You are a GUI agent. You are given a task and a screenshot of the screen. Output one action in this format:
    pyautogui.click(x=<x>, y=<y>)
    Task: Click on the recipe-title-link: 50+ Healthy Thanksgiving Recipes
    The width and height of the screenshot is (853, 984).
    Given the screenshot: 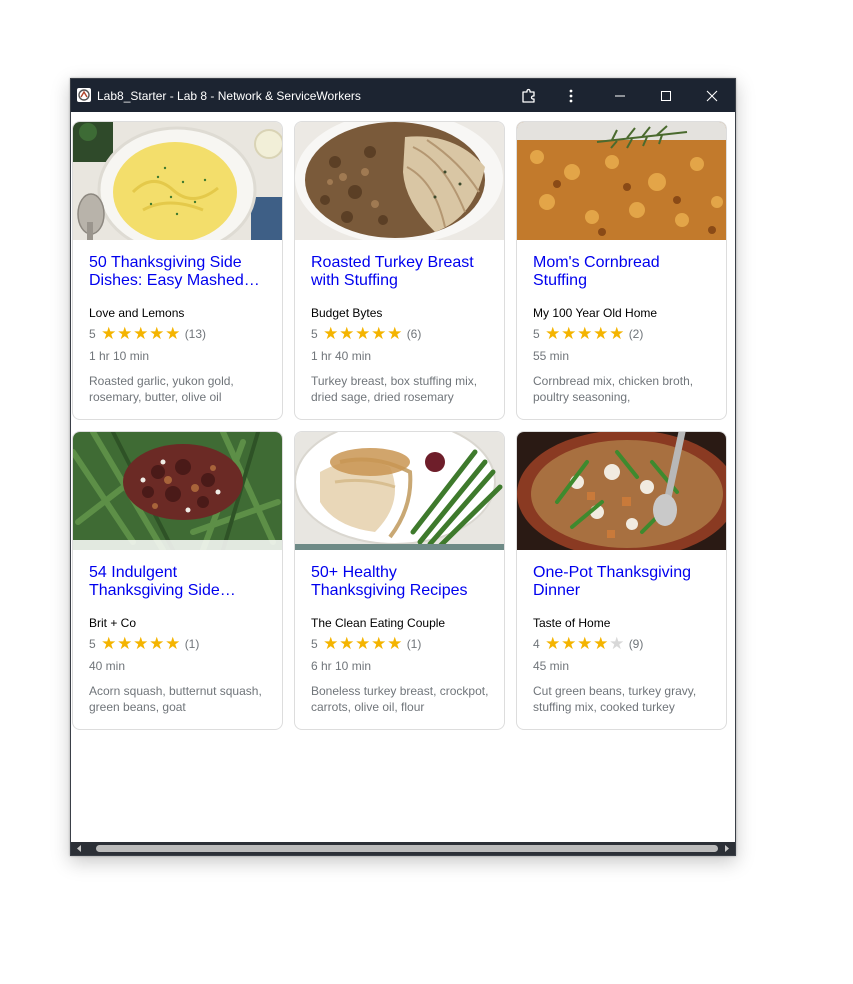 What is the action you would take?
    pyautogui.click(x=401, y=582)
    